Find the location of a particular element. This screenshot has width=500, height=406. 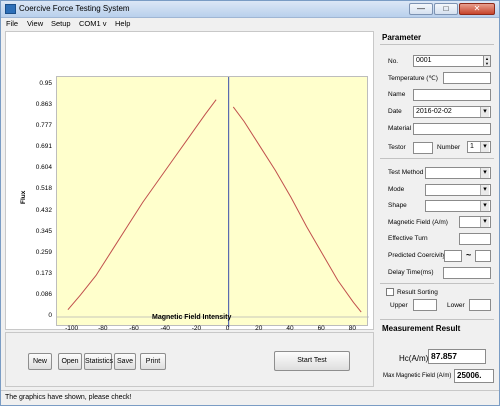

y-tick-label: 0.173 is located at coordinates (43, 273).